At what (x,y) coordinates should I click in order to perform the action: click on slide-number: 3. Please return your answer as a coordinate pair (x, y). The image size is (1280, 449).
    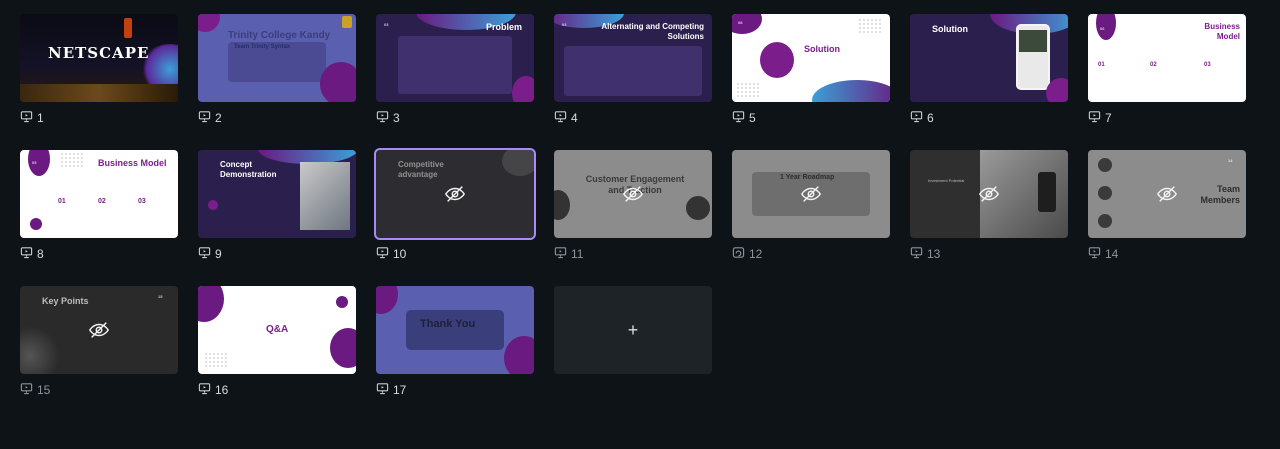
    Looking at the image, I should click on (396, 118).